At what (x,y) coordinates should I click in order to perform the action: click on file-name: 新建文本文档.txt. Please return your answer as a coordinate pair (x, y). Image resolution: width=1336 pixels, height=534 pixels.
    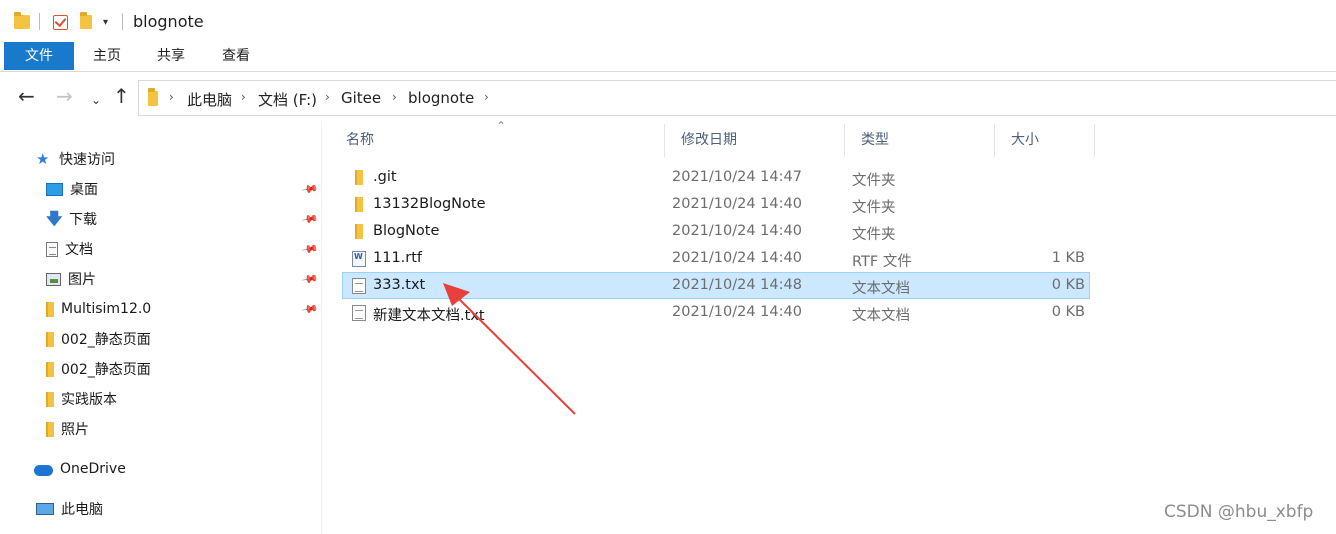
    Looking at the image, I should click on (429, 316).